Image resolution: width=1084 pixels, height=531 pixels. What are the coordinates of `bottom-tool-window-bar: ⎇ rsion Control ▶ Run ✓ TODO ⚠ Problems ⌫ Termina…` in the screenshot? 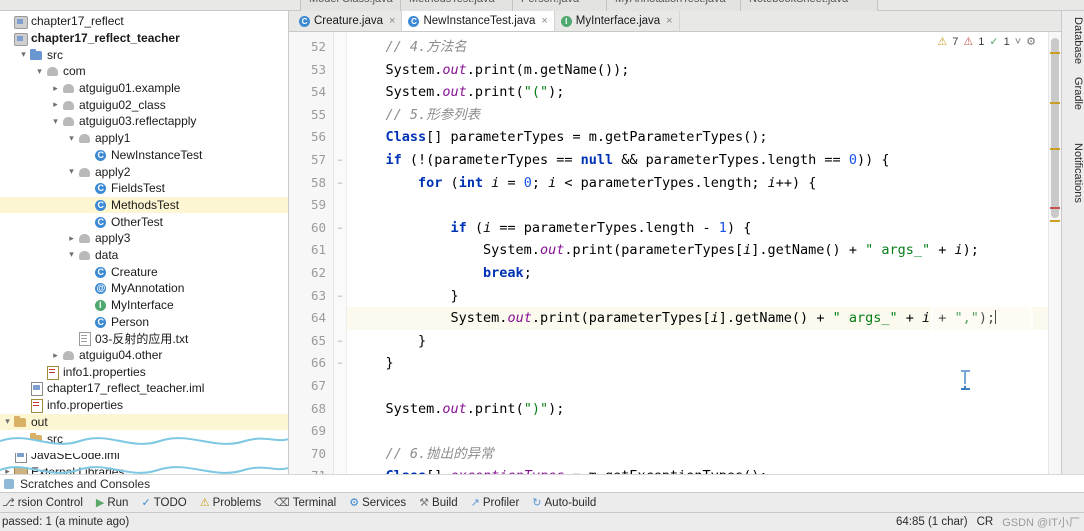 It's located at (542, 502).